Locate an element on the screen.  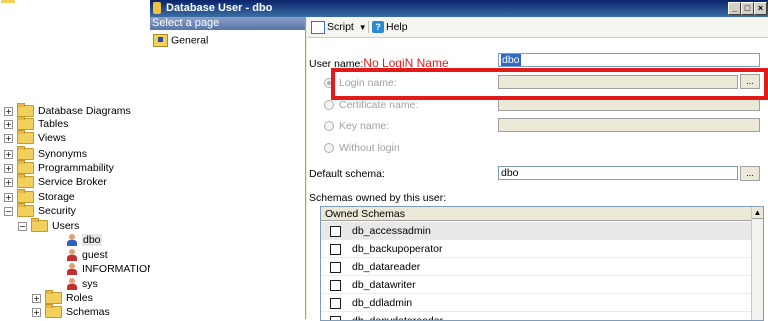
help-icon: ? is located at coordinates (378, 27).